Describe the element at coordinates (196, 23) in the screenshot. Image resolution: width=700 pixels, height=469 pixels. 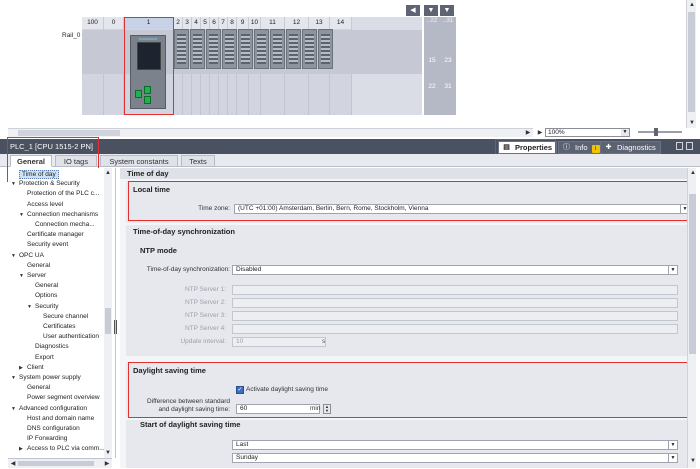
I see `slot-header: 4` at that location.